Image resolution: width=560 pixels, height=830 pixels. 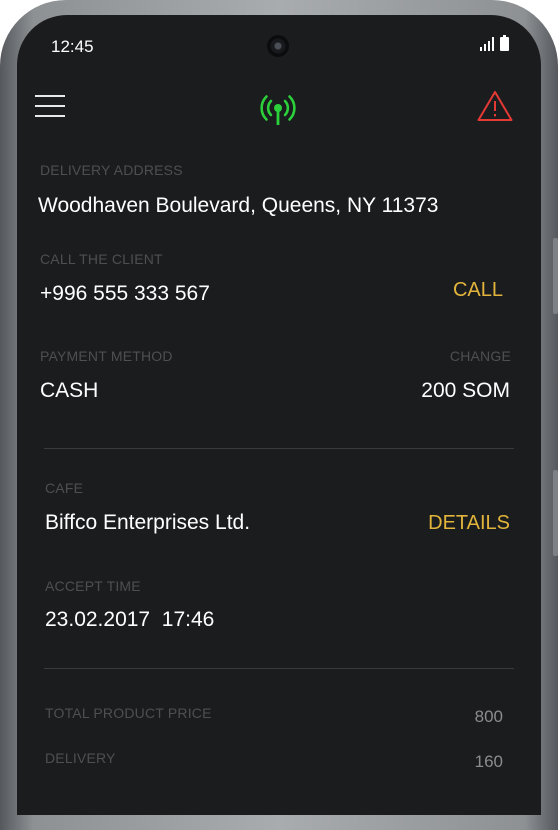 I want to click on battery-icon, so click(x=504, y=43).